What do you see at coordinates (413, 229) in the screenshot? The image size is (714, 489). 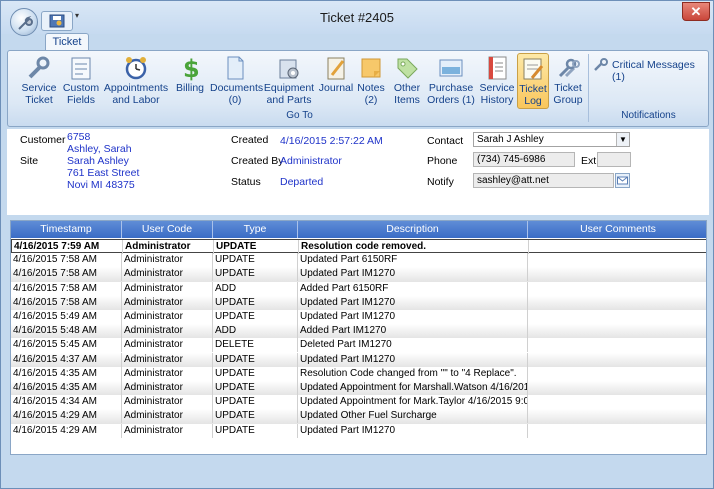 I see `column-header-description: Description` at bounding box center [413, 229].